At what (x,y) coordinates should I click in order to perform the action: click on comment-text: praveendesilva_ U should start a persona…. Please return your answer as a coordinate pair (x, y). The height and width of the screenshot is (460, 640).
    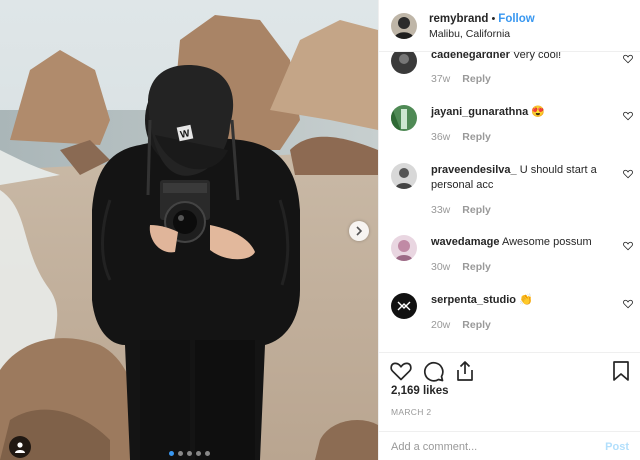
    Looking at the image, I should click on (523, 178).